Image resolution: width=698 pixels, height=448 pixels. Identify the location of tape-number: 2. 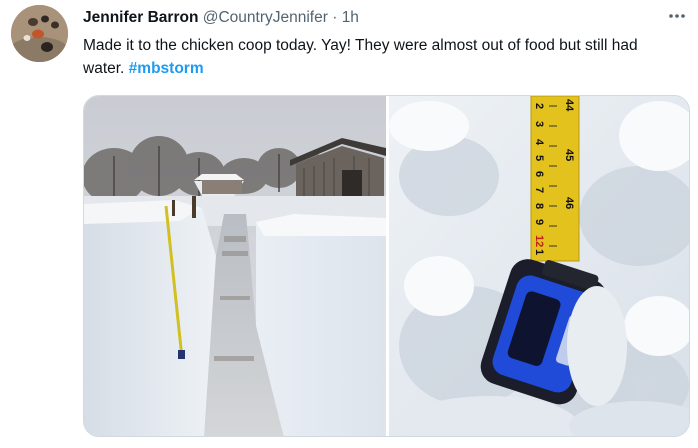
(539, 106).